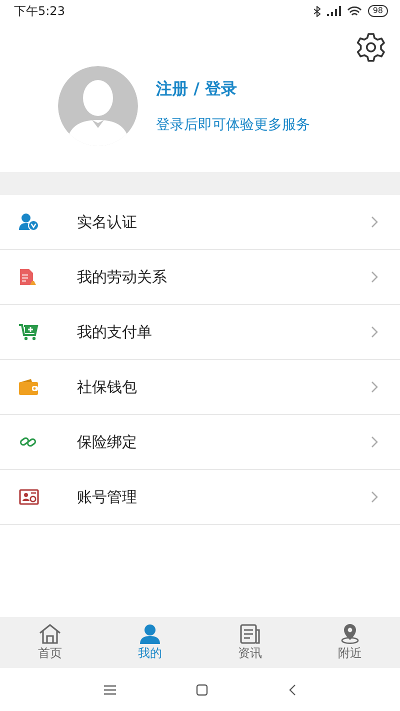 This screenshot has height=711, width=400. Describe the element at coordinates (333, 11) in the screenshot. I see `signal-icon` at that location.